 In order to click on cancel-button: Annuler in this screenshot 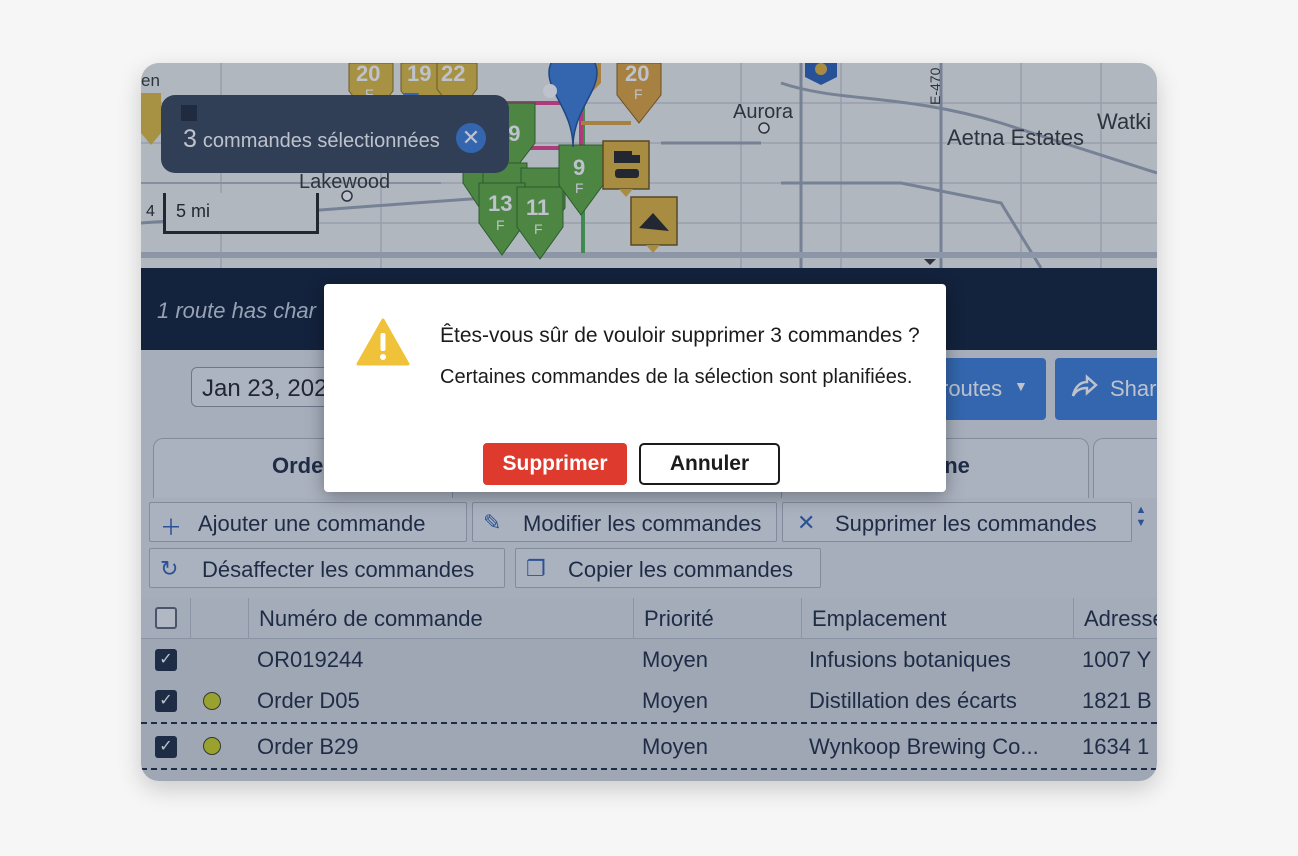, I will do `click(709, 464)`.